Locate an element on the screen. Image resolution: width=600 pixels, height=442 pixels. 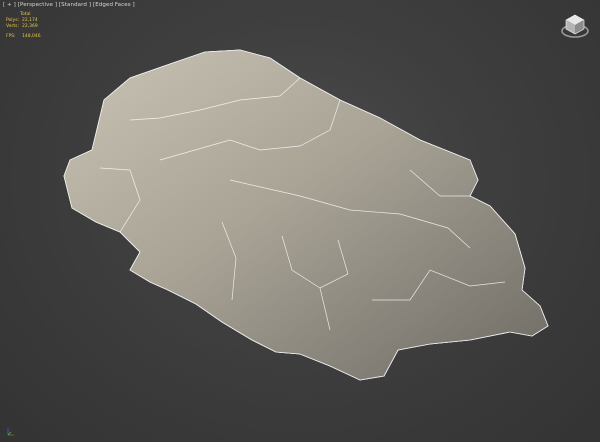
stats-verts-value: 22,369 is located at coordinates (30, 26).